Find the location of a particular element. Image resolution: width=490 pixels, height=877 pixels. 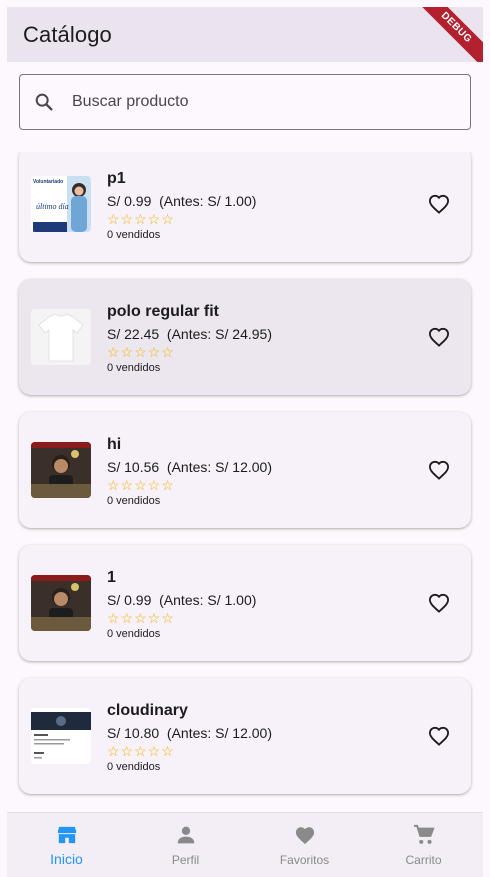

search-icon is located at coordinates (44, 102).